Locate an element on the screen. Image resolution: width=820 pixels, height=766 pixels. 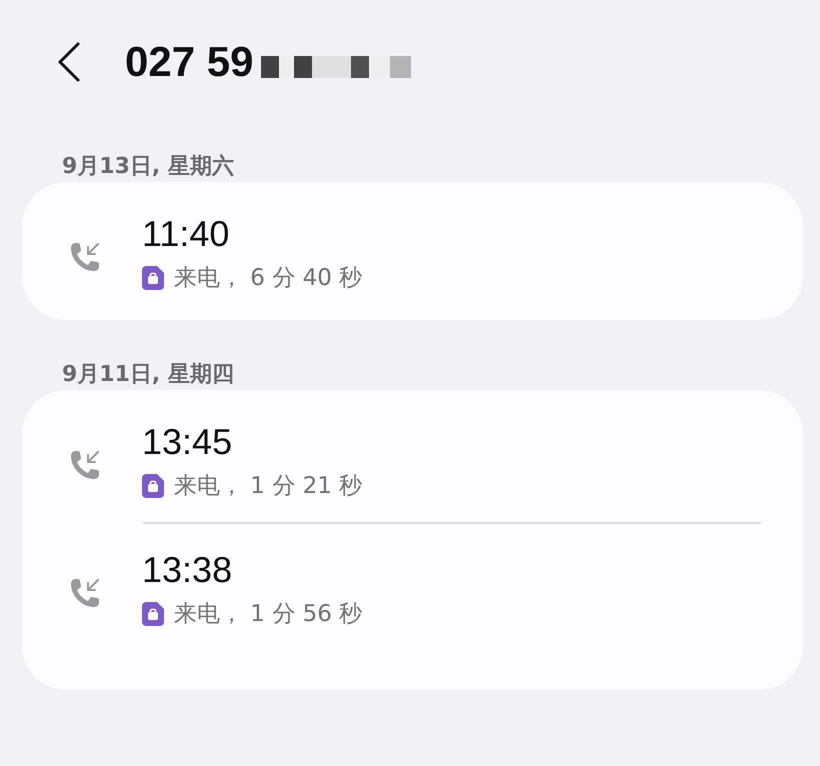
contact-number: 027 59 is located at coordinates (189, 62).